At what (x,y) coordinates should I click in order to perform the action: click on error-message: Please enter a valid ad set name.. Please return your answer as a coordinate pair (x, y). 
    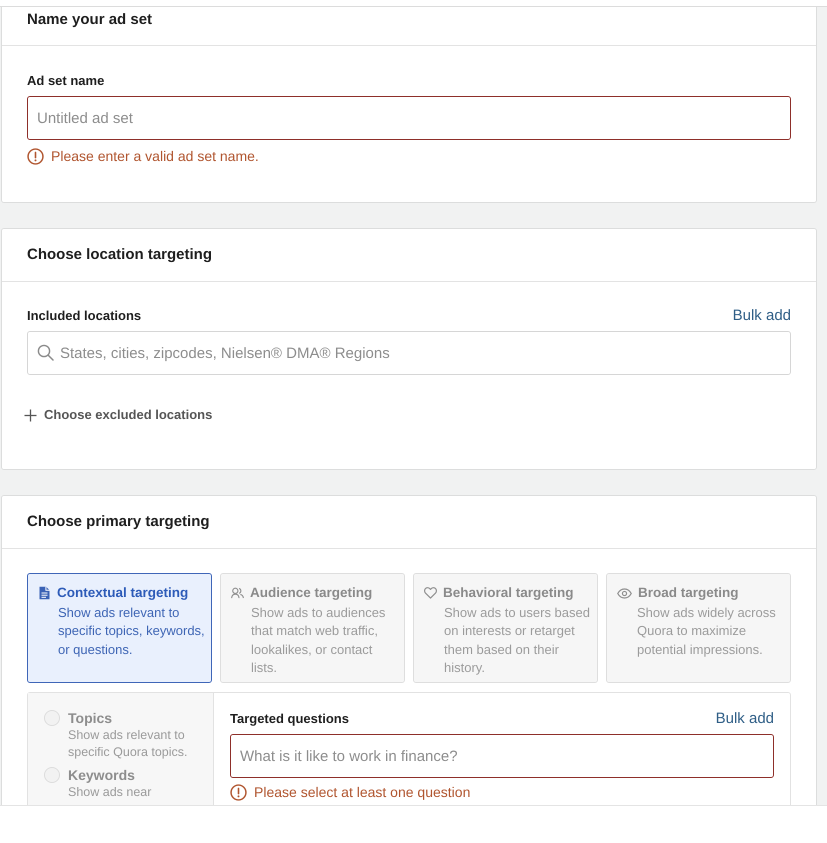
    Looking at the image, I should click on (155, 156).